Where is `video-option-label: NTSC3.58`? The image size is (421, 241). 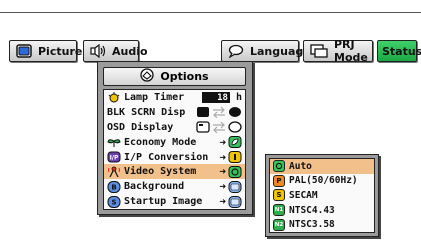 video-option-label: NTSC3.58 is located at coordinates (312, 225).